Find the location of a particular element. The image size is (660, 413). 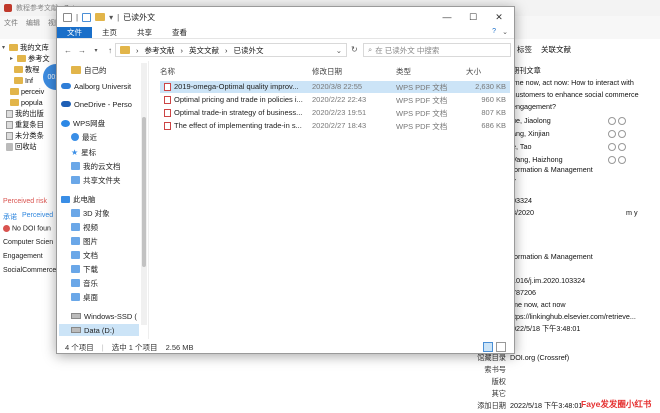

nav-item: 文档 is located at coordinates (84, 255).